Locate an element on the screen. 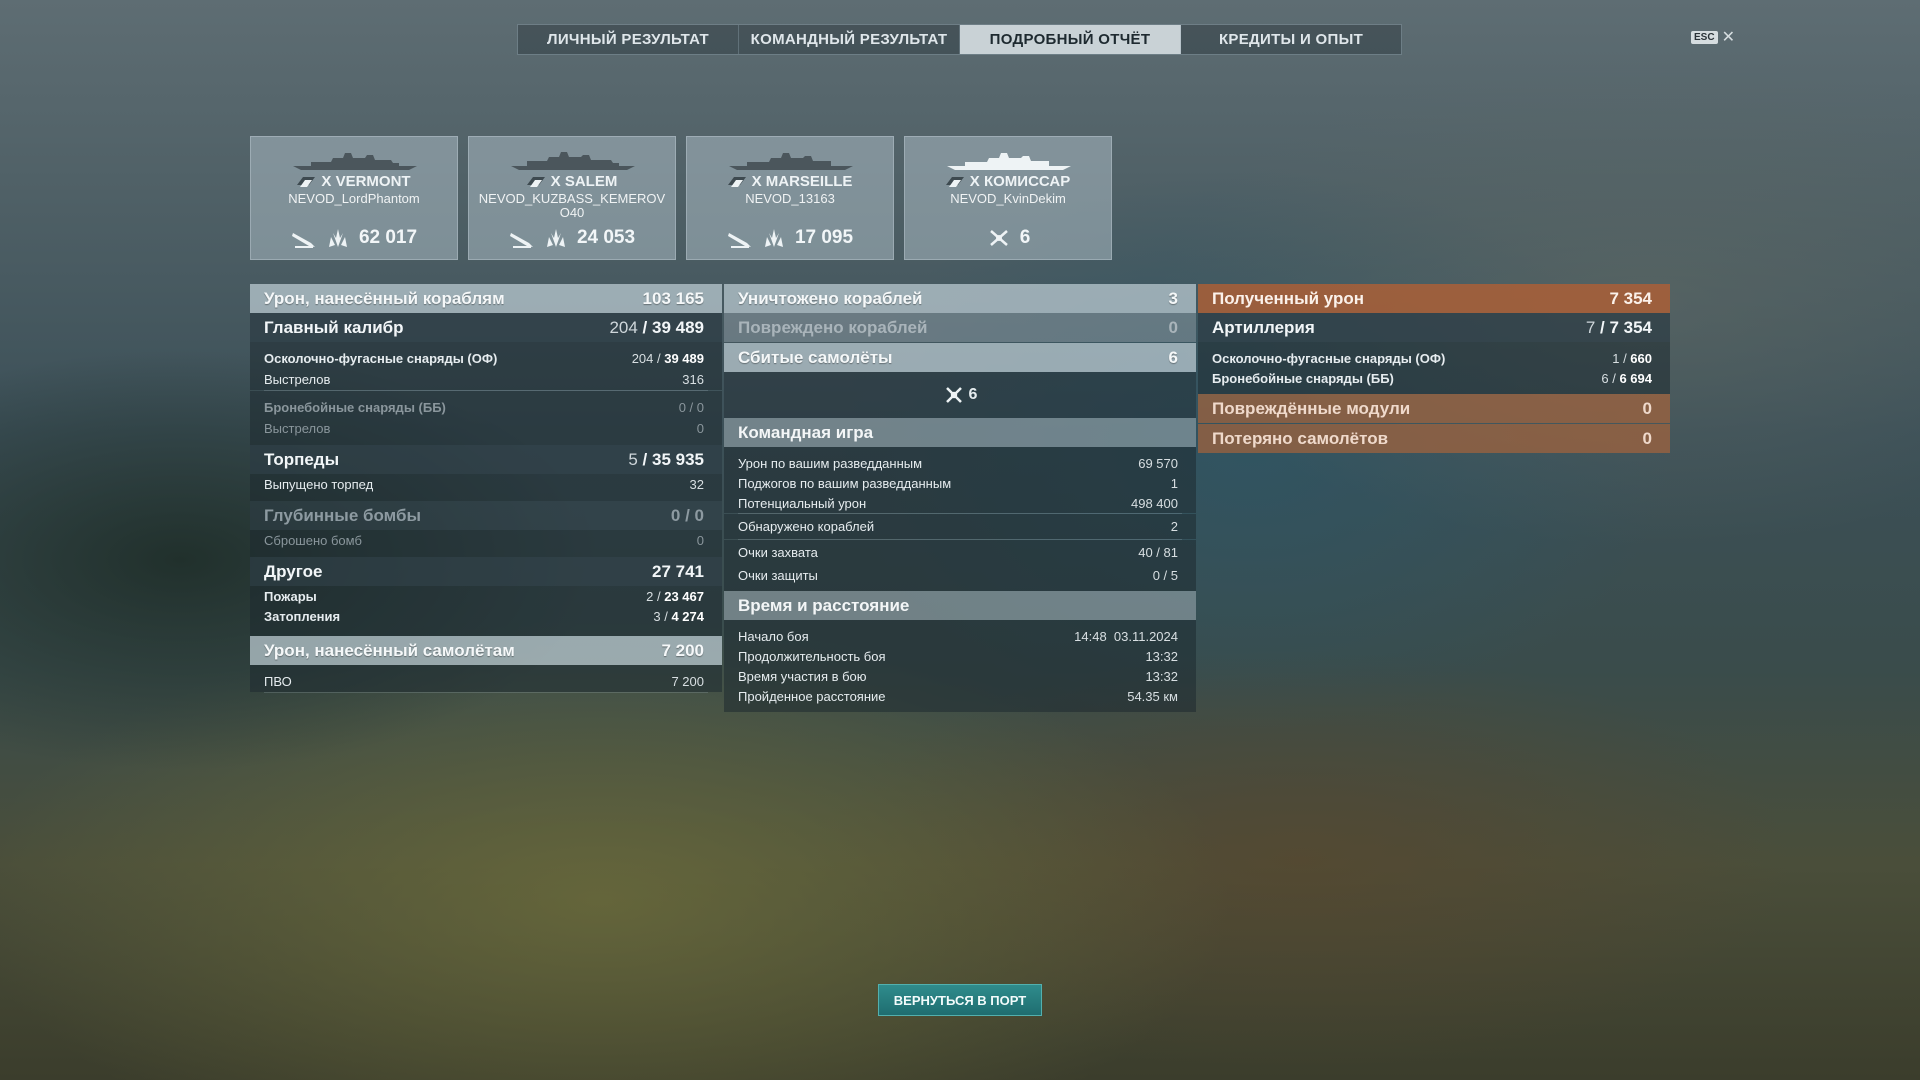 This screenshot has height=1080, width=1920. close-button: ESC ✕ is located at coordinates (1713, 37).